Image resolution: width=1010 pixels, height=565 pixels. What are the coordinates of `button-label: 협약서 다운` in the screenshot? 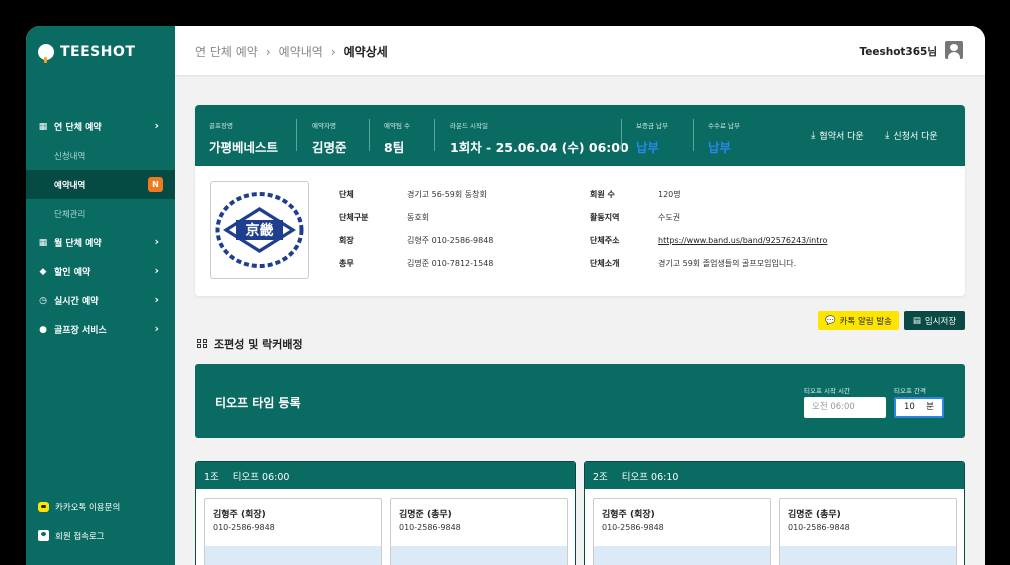 It's located at (841, 137).